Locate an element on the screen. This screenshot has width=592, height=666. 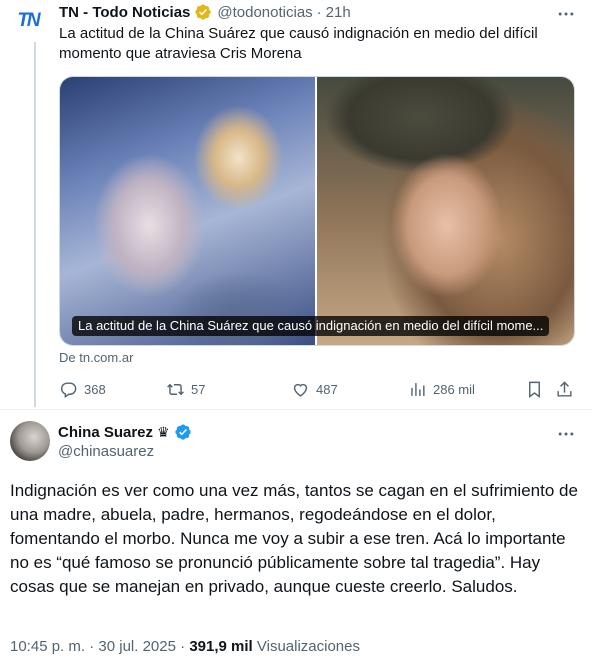
author-handle: @chinasuarez is located at coordinates (106, 451).